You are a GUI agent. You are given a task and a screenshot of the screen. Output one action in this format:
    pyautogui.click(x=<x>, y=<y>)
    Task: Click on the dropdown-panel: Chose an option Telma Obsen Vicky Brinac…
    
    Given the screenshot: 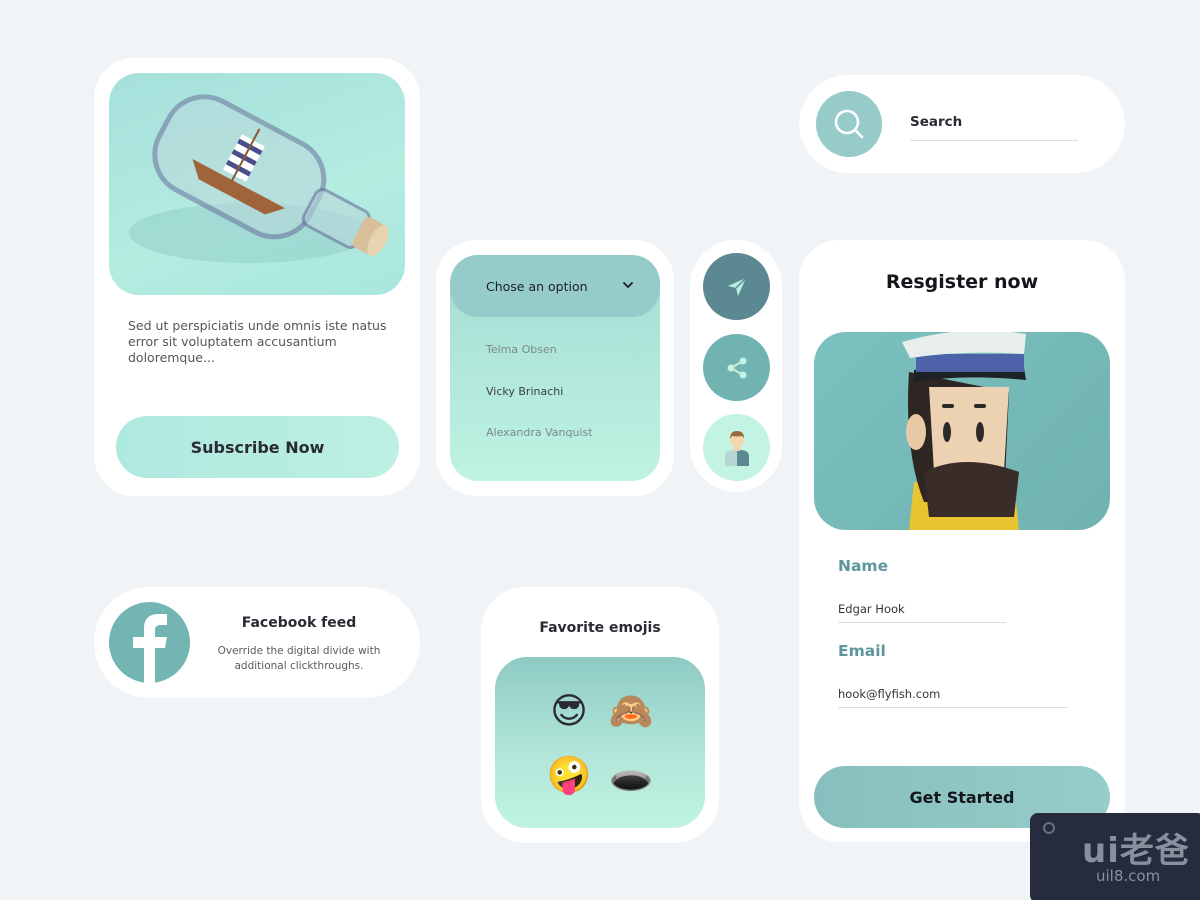 What is the action you would take?
    pyautogui.click(x=555, y=368)
    